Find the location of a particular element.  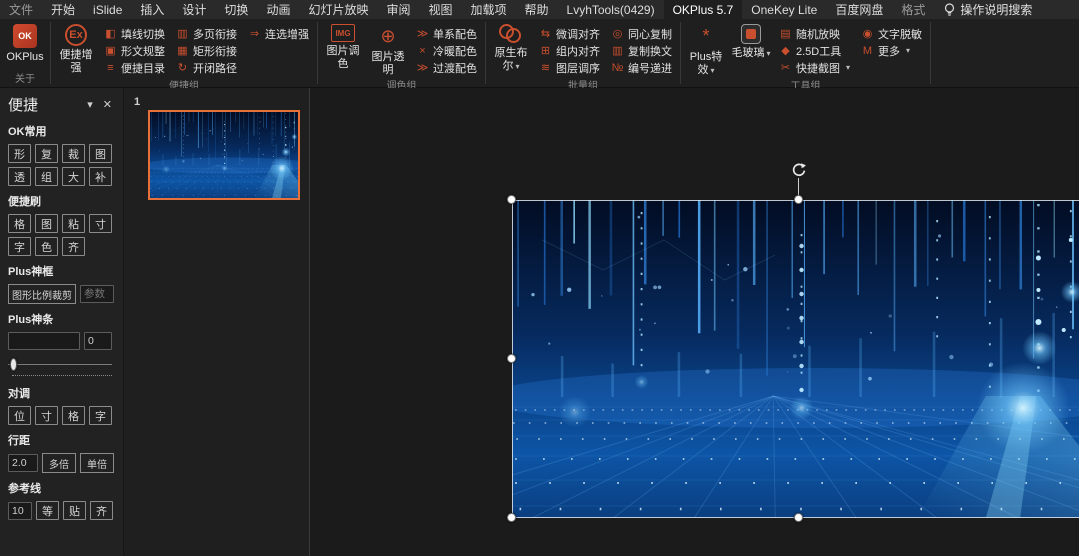

swap-button: 字 is located at coordinates (100, 415).